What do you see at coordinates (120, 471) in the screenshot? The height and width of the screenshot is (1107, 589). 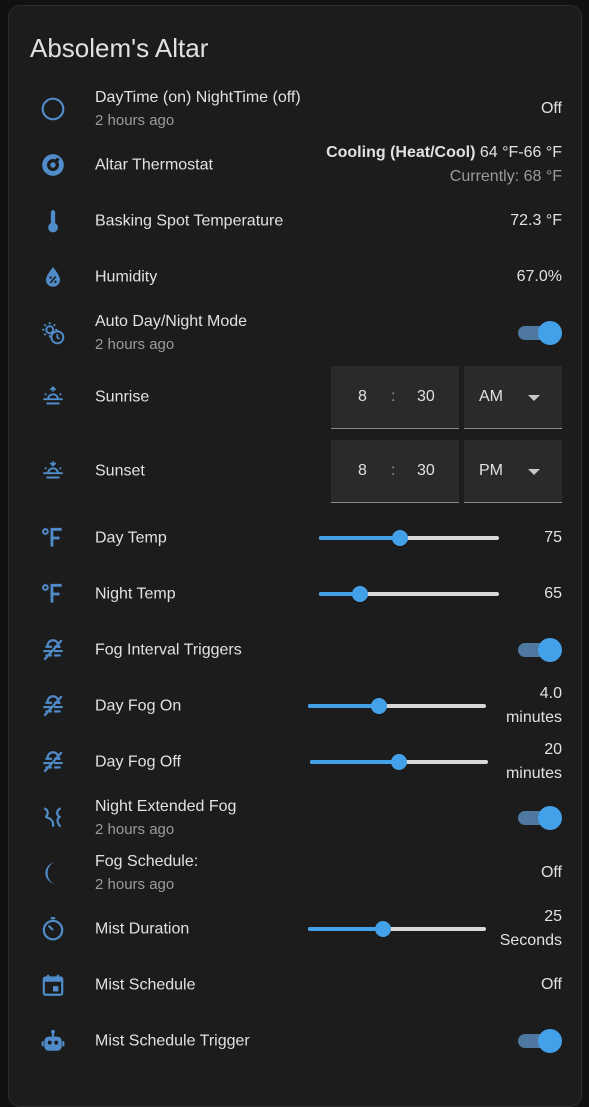 I see `entity-name: Sunset` at bounding box center [120, 471].